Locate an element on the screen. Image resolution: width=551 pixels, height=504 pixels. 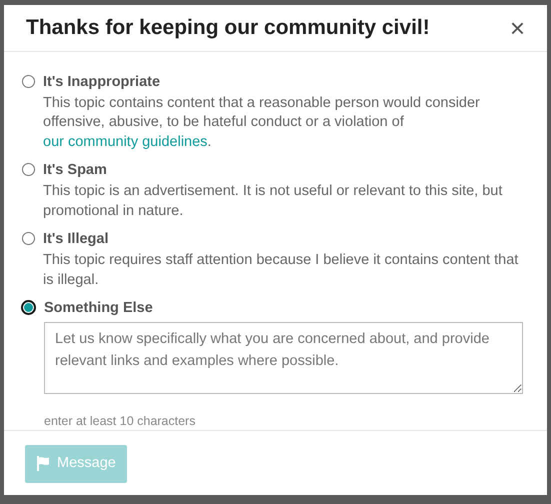
close-button: × is located at coordinates (517, 28).